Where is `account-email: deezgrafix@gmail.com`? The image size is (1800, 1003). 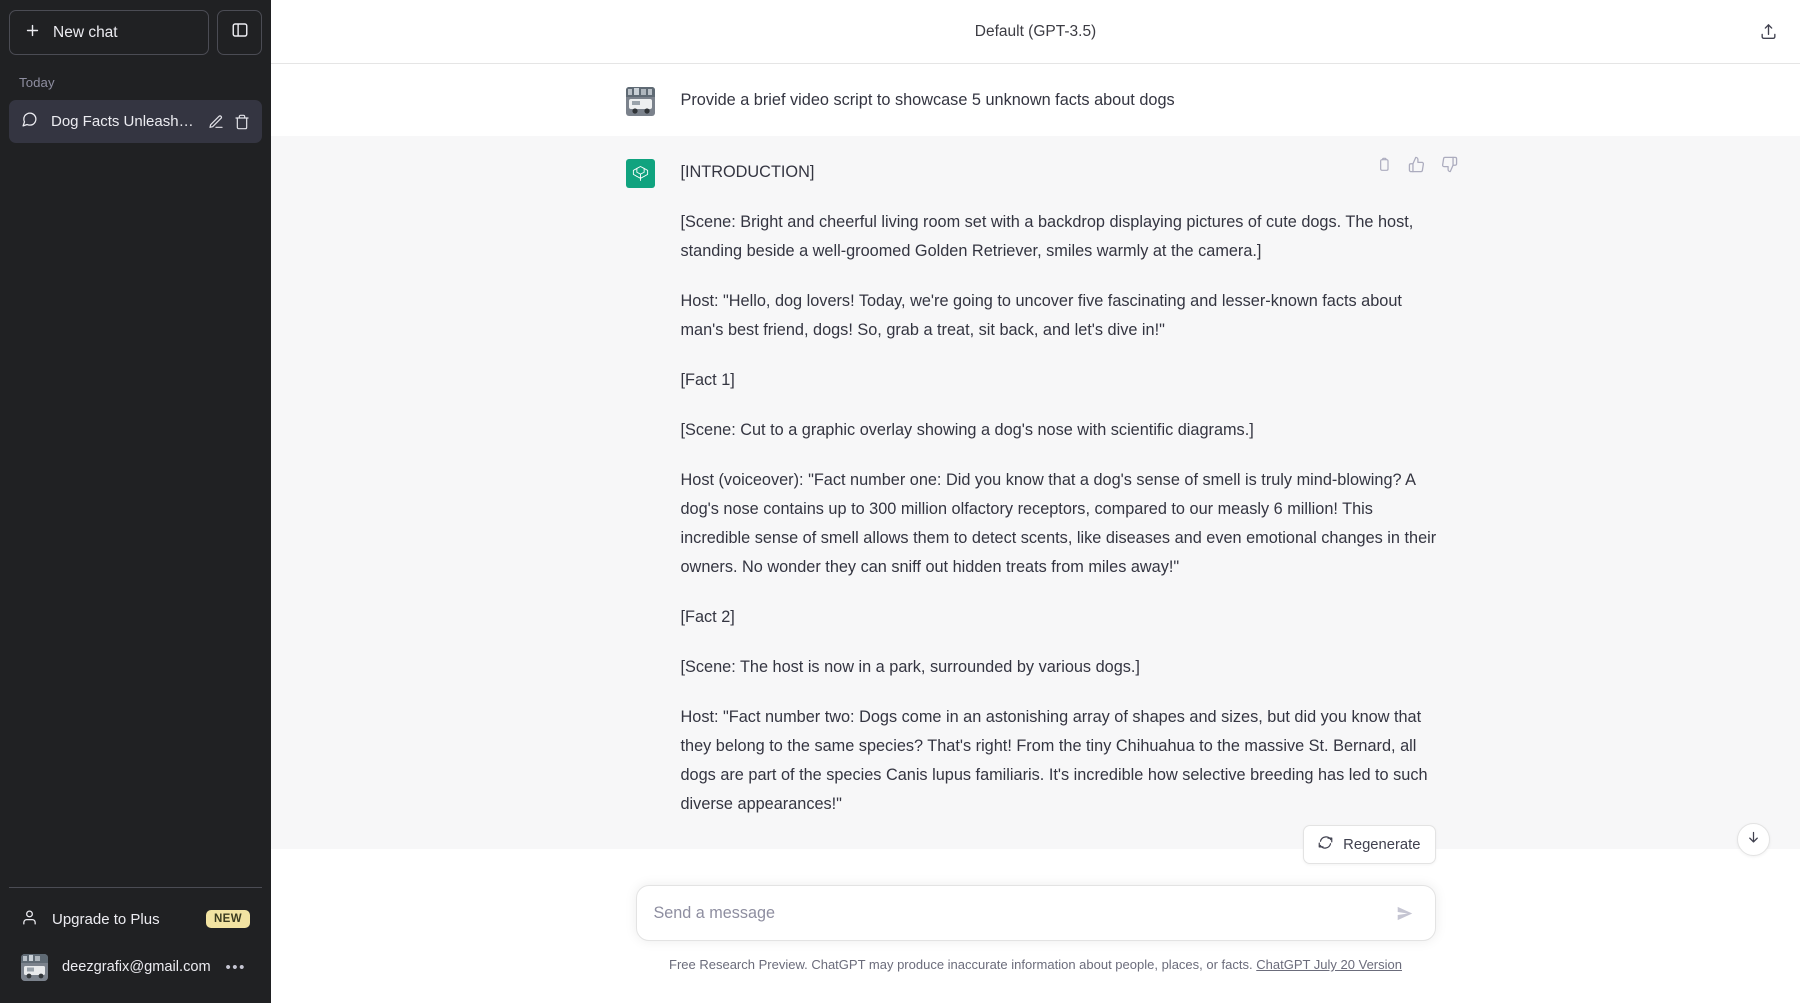 account-email: deezgrafix@gmail.com is located at coordinates (136, 967).